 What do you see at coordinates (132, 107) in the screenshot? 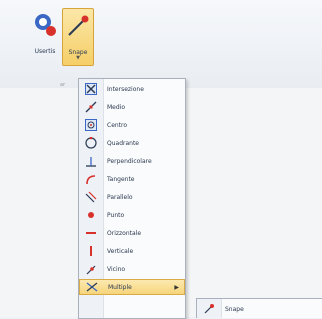
I see `menu-item-midpoint: Medio` at bounding box center [132, 107].